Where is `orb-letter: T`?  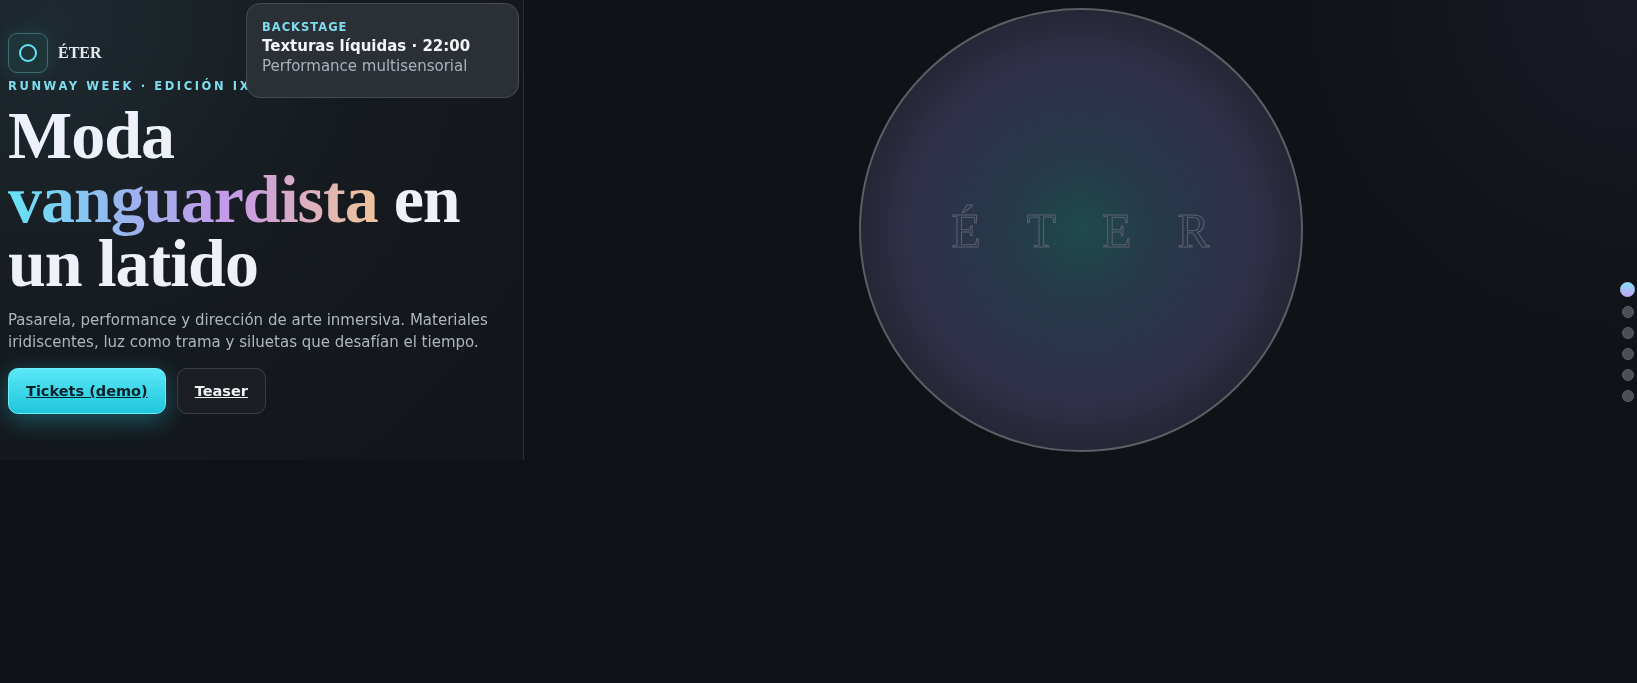 orb-letter: T is located at coordinates (1041, 230).